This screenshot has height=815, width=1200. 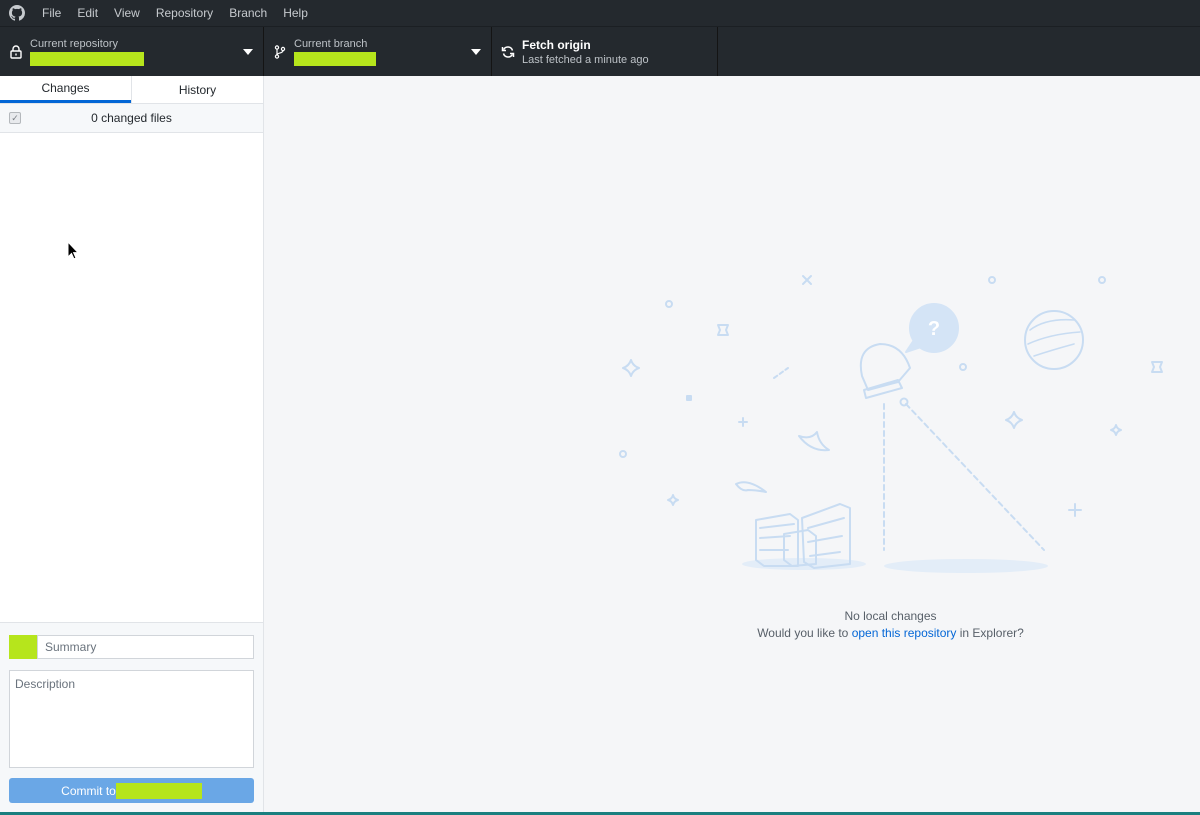 I want to click on changed-files-count: 0 changed files, so click(x=131, y=118).